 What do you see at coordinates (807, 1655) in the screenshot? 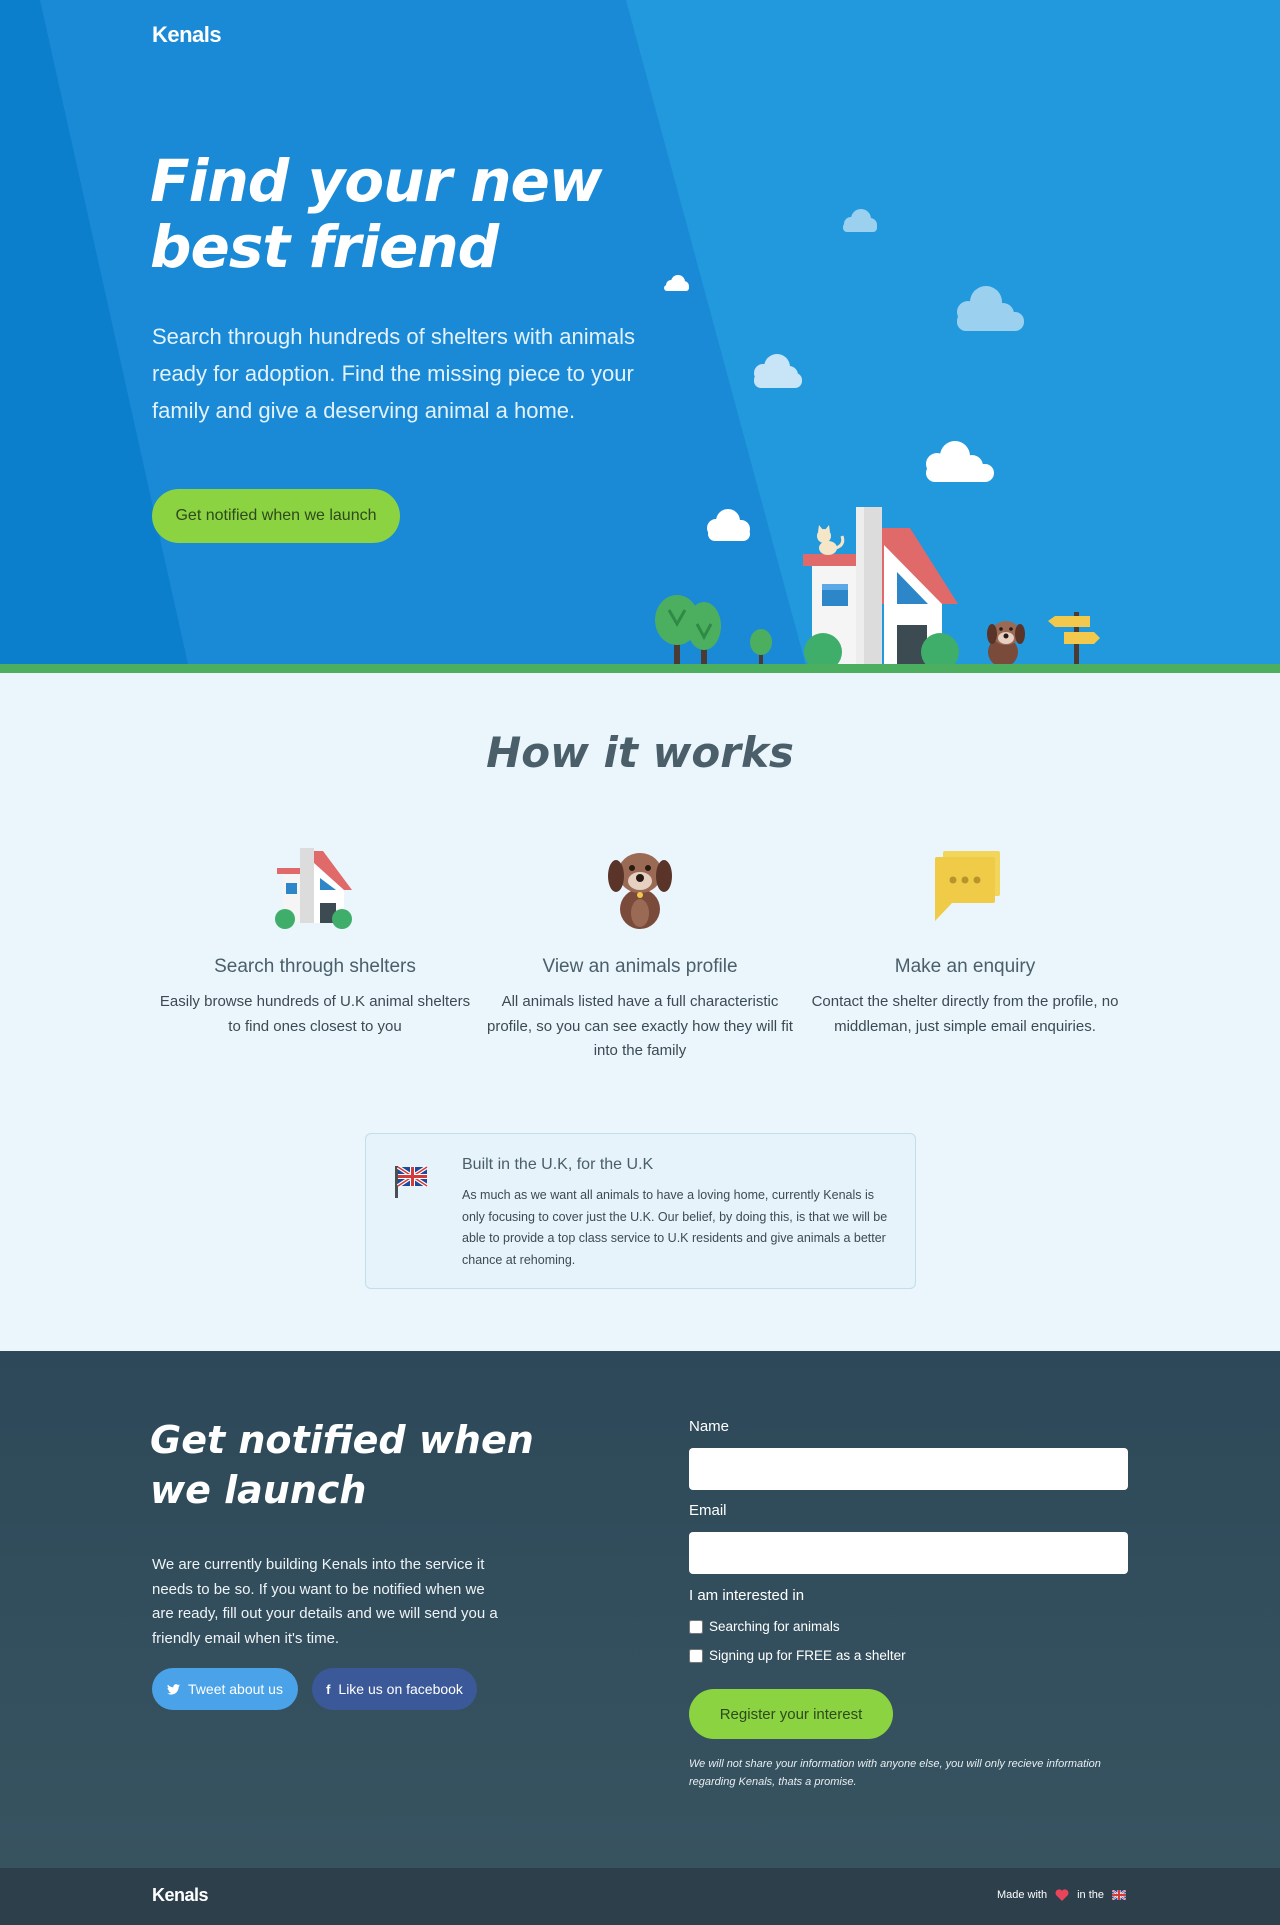
I see `interest-option-label: Signing up for FREE as a shelter` at bounding box center [807, 1655].